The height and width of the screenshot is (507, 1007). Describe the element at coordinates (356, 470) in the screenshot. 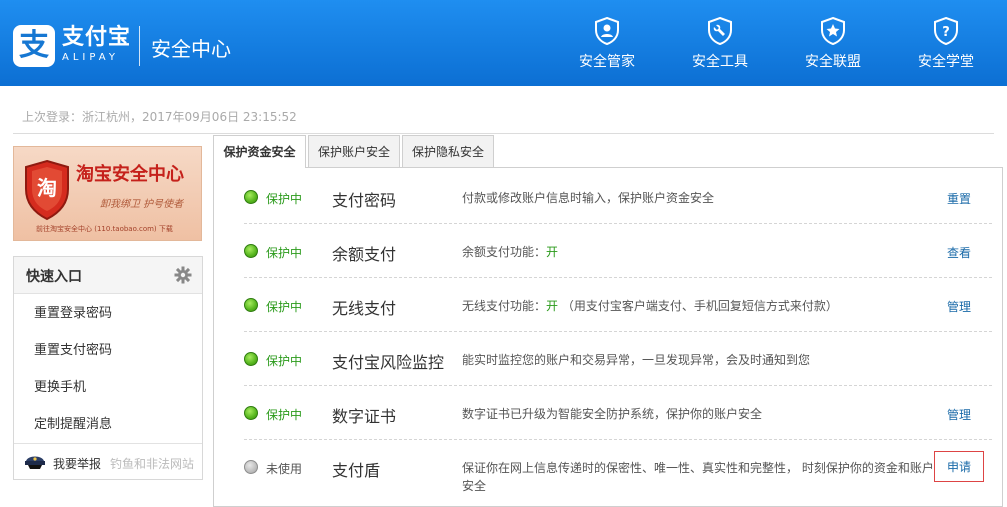

I see `feature-name: 支付盾` at that location.